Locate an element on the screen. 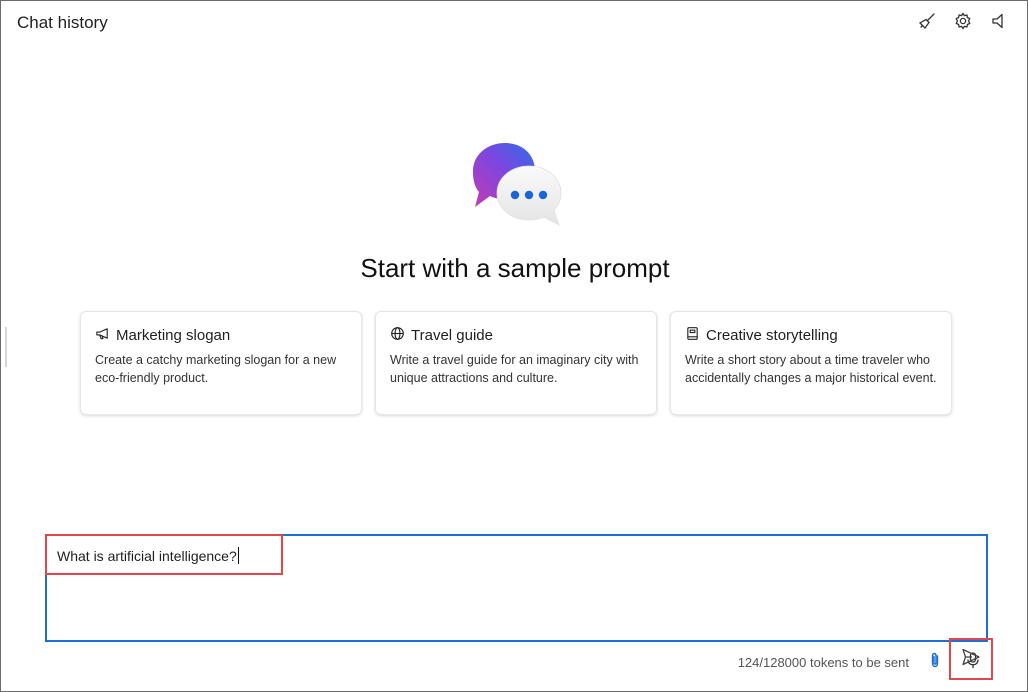  broom-icon is located at coordinates (927, 23).